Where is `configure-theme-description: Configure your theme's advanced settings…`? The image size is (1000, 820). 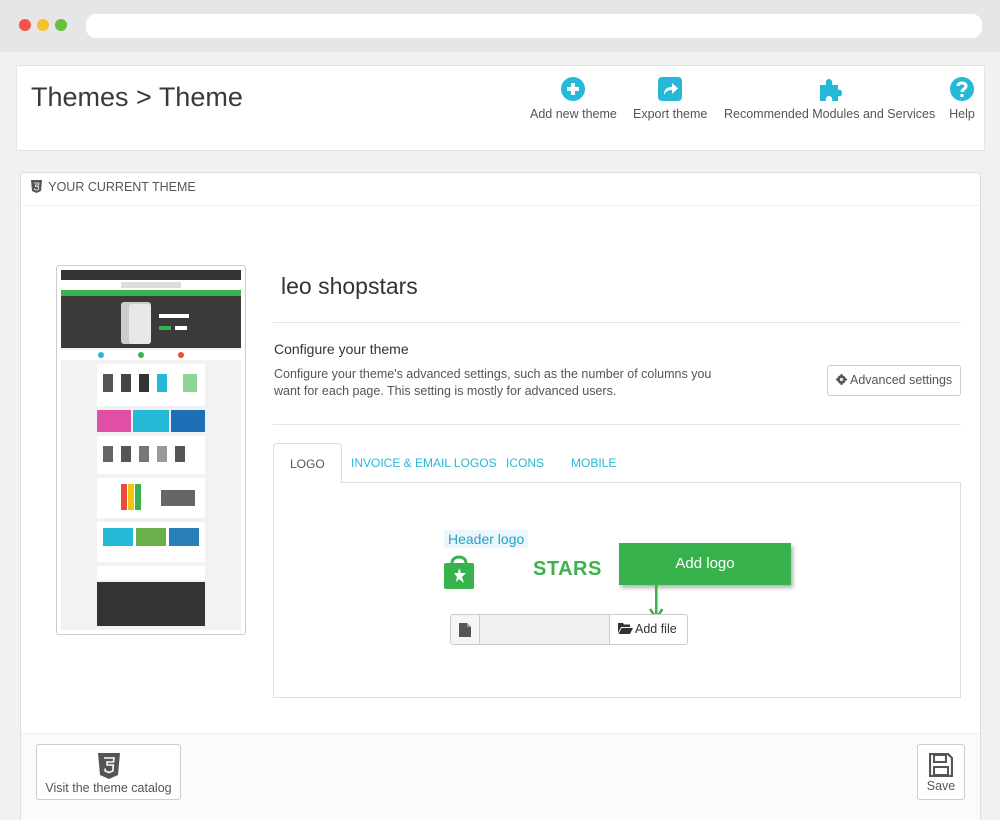 configure-theme-description: Configure your theme's advanced settings… is located at coordinates (493, 382).